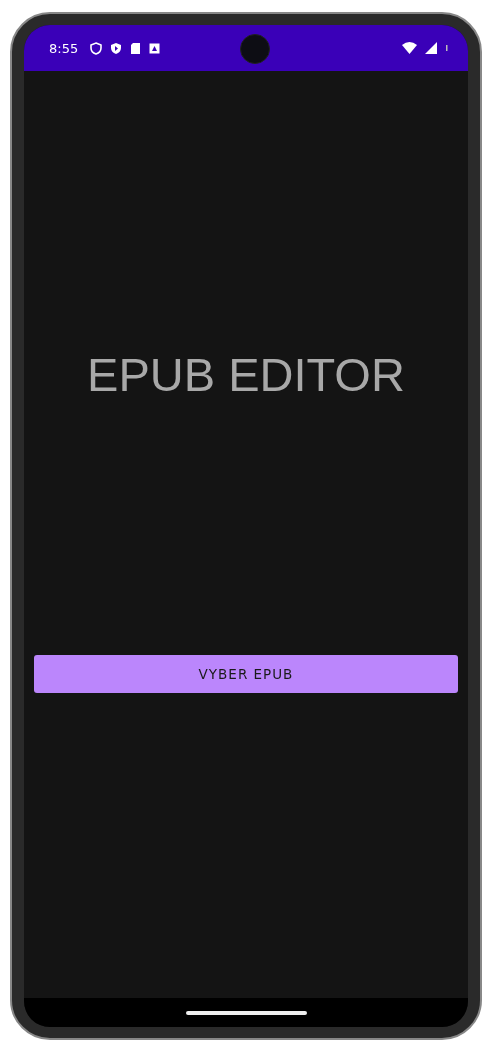 Image resolution: width=491 pixels, height=1045 pixels. What do you see at coordinates (64, 48) in the screenshot?
I see `status-time: 8:55` at bounding box center [64, 48].